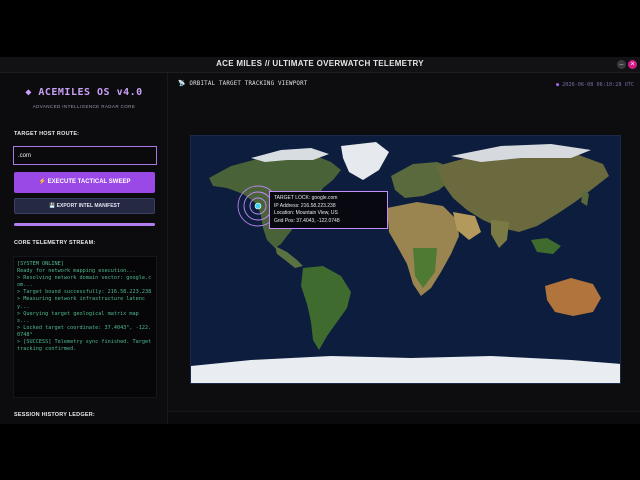 This screenshot has width=640, height=480. I want to click on telemetry-label: CORE TELEMETRY STREAM:, so click(55, 243).